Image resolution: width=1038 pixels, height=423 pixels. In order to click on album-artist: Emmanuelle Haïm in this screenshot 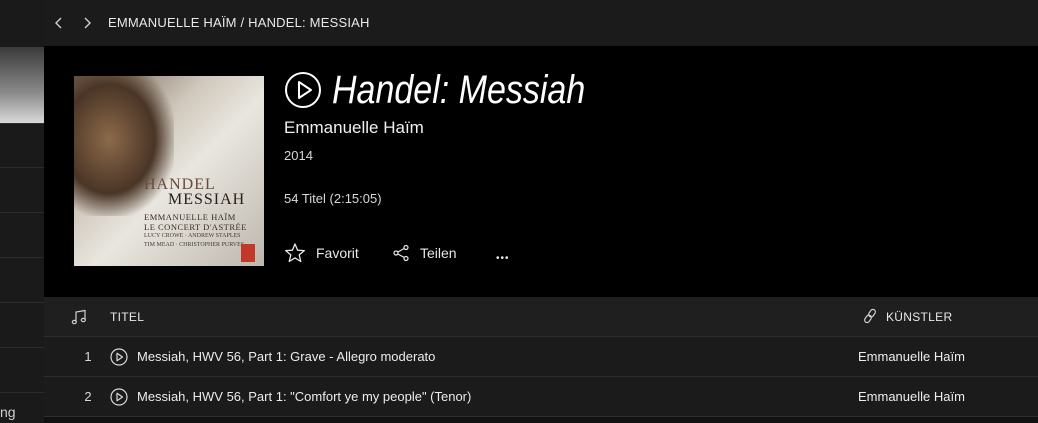, I will do `click(354, 128)`.